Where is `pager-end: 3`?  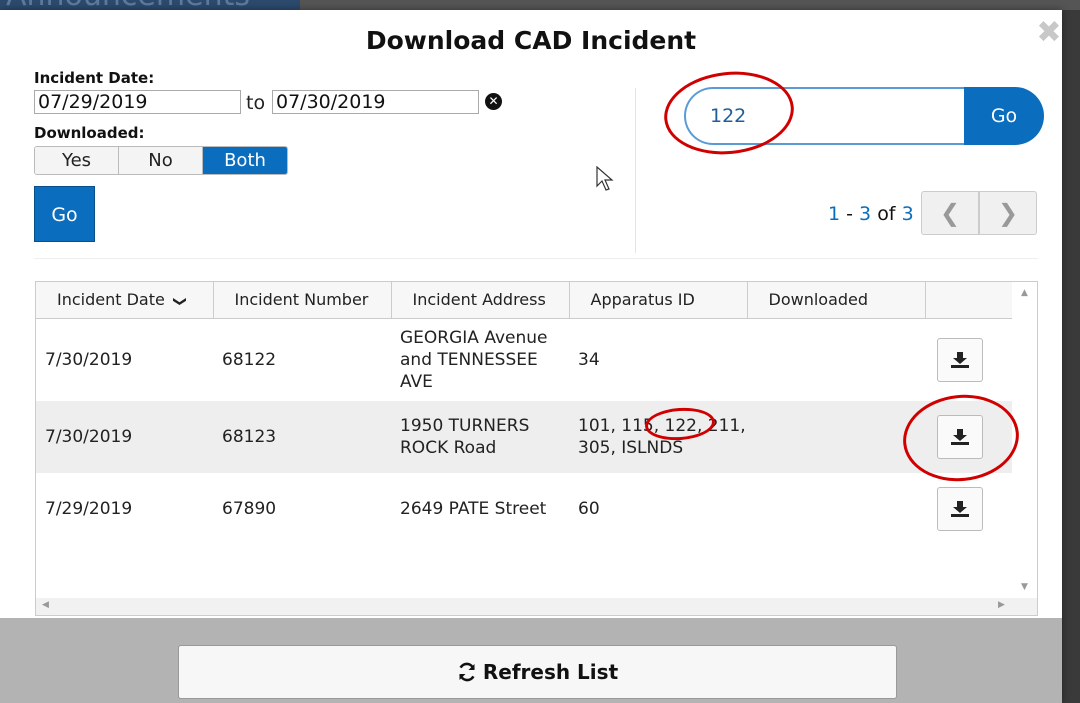 pager-end: 3 is located at coordinates (865, 214).